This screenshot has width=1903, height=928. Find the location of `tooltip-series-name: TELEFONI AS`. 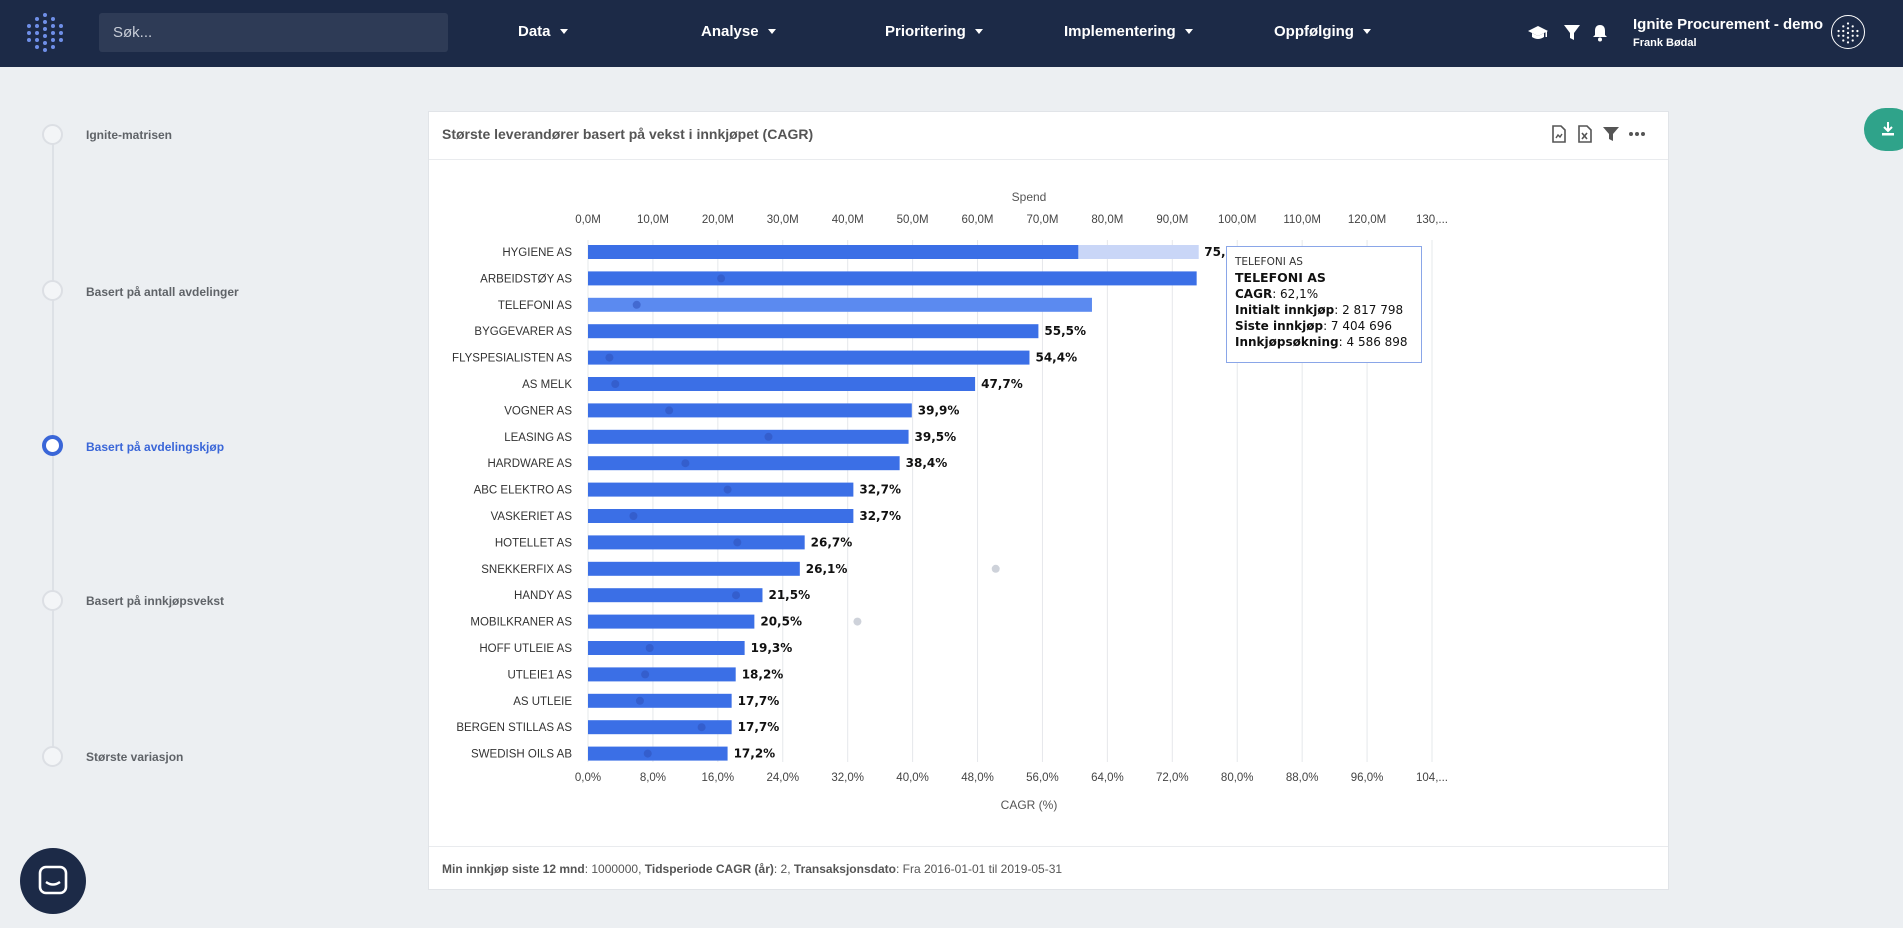

tooltip-series-name: TELEFONI AS is located at coordinates (1269, 262).